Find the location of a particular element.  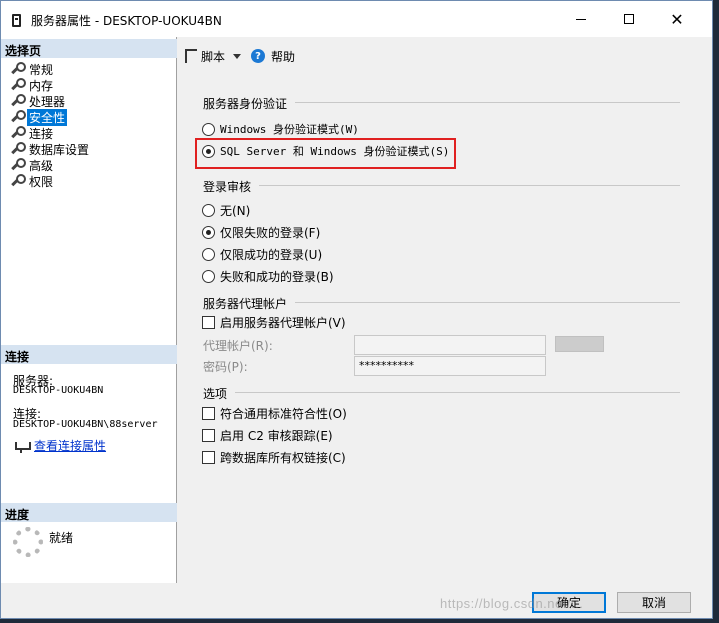

sidebar-item-label: 安全性 is located at coordinates (47, 117).